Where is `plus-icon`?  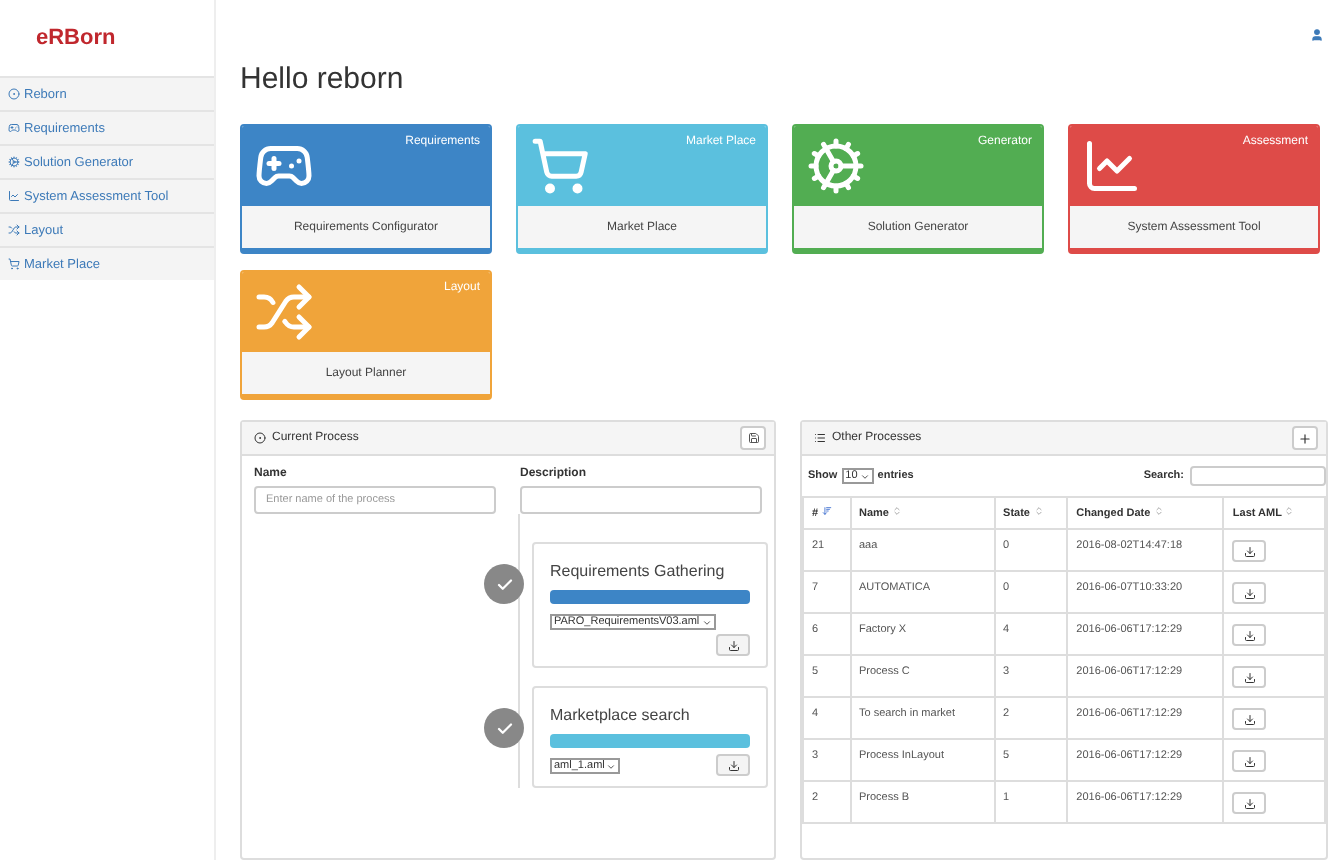 plus-icon is located at coordinates (1305, 438).